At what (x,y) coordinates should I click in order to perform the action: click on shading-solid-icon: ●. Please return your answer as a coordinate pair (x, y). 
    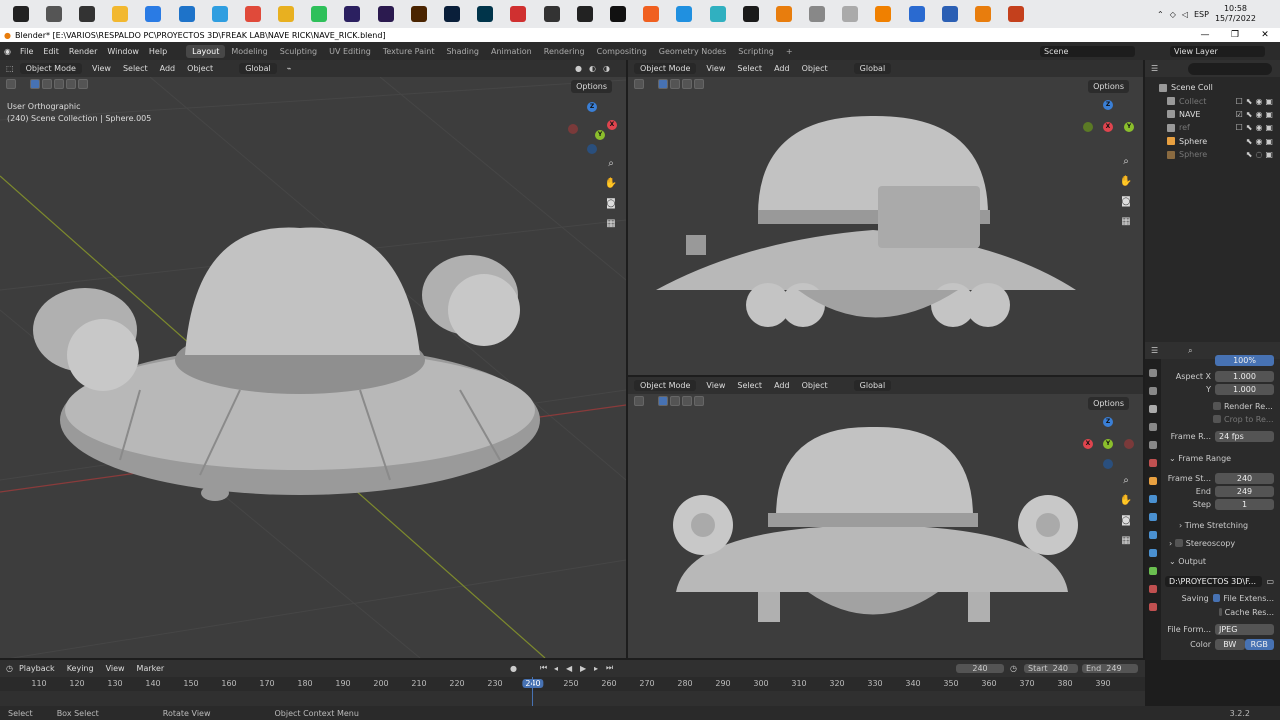
    Looking at the image, I should click on (578, 68).